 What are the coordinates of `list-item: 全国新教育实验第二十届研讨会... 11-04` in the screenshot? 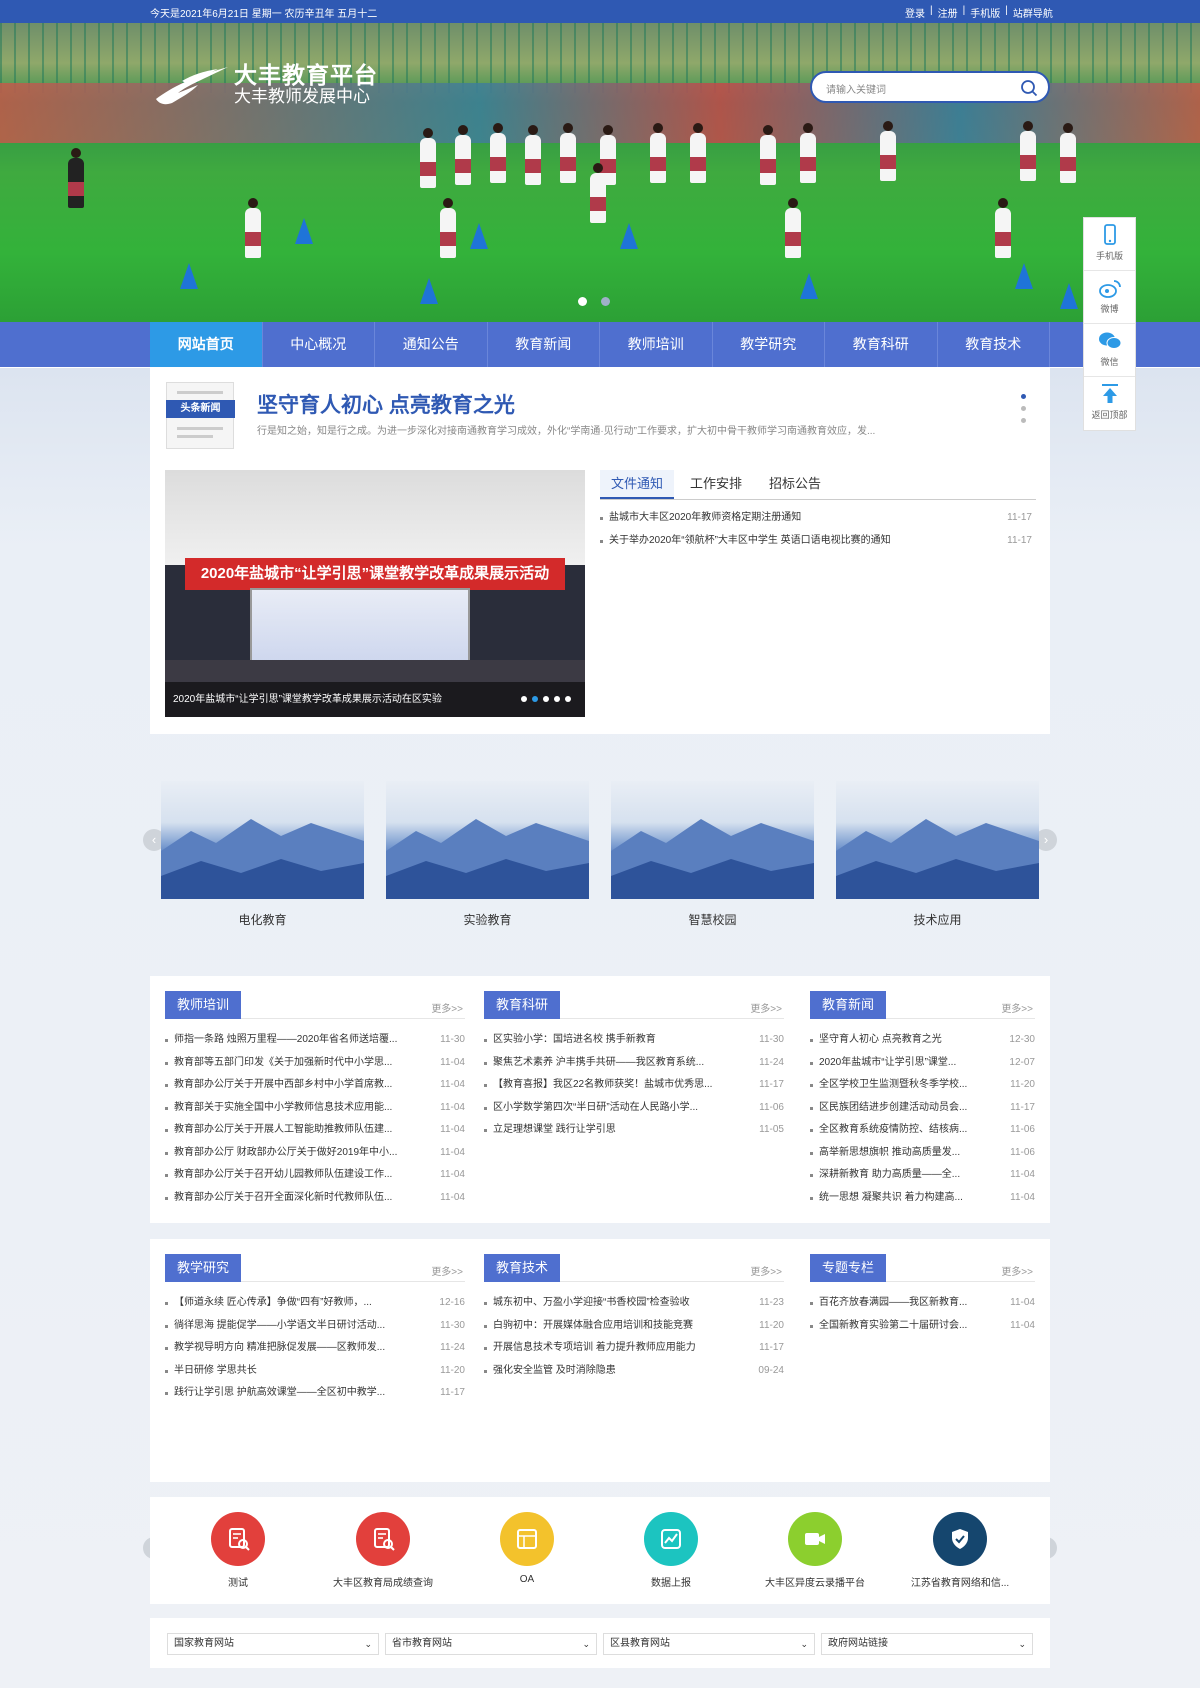 It's located at (922, 1326).